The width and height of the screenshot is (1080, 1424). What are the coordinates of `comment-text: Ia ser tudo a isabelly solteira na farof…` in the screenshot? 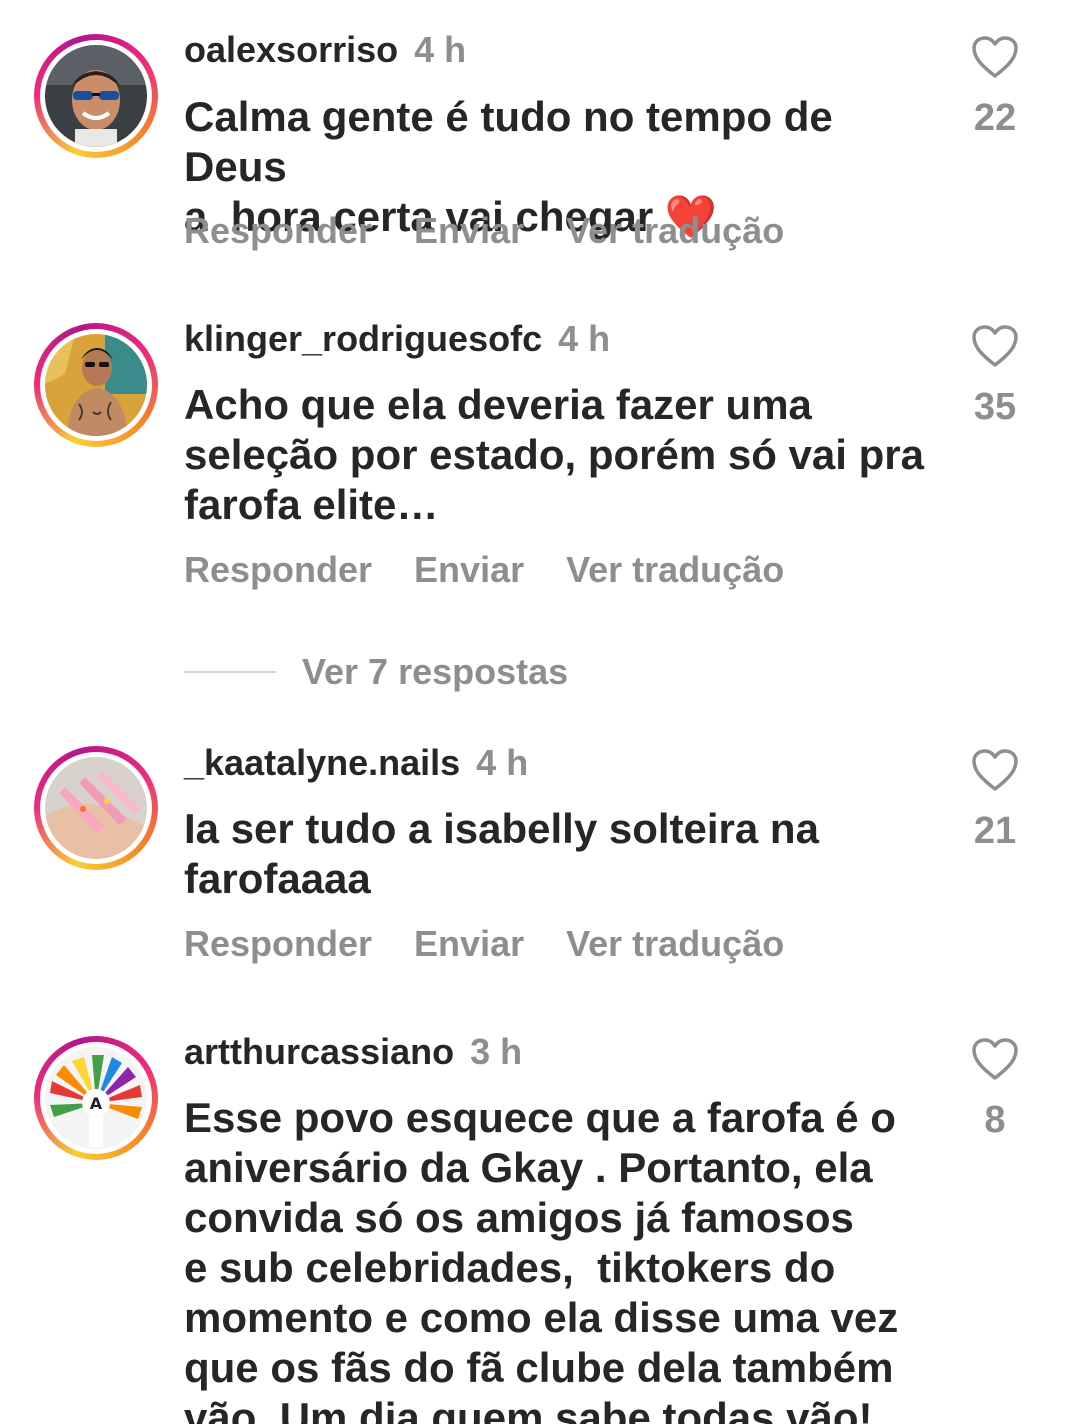 It's located at (501, 853).